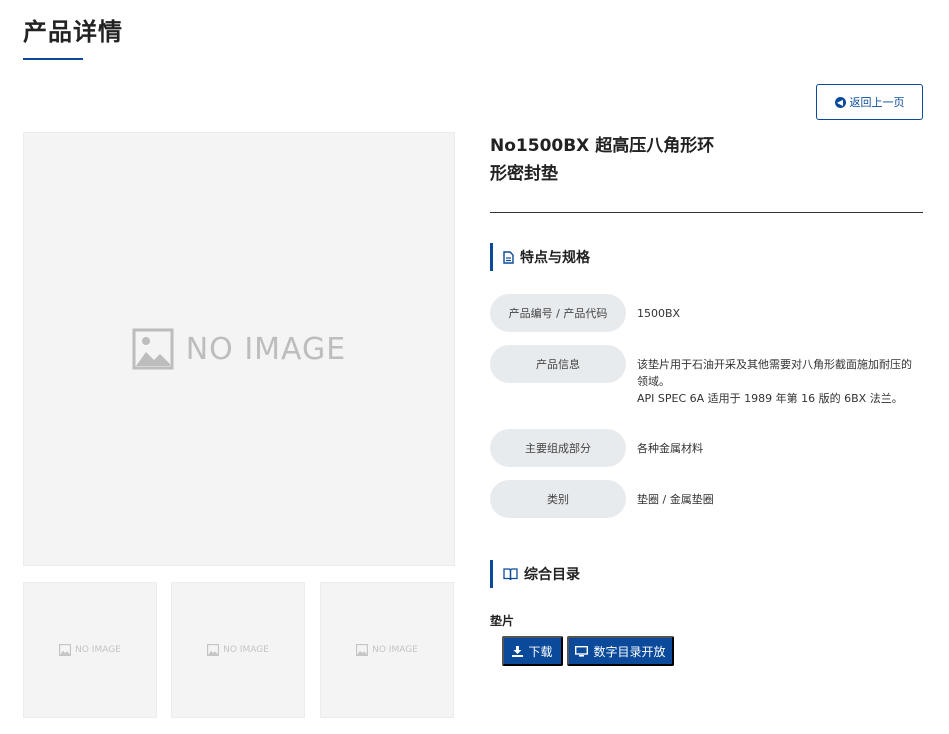  Describe the element at coordinates (508, 257) in the screenshot. I see `document-icon` at that location.